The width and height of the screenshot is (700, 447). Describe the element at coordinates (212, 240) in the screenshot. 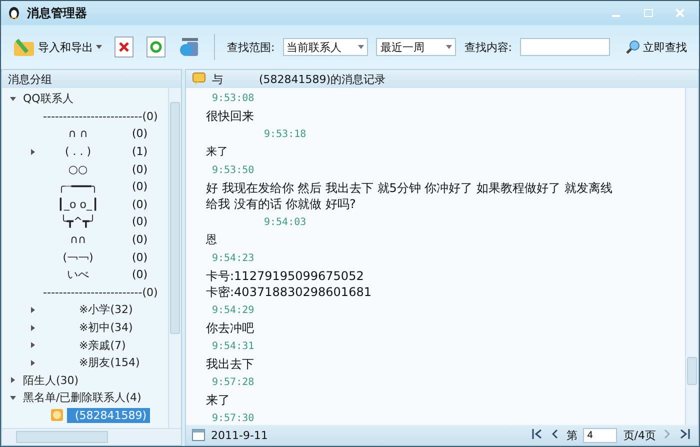

I see `message-text: 恩` at that location.